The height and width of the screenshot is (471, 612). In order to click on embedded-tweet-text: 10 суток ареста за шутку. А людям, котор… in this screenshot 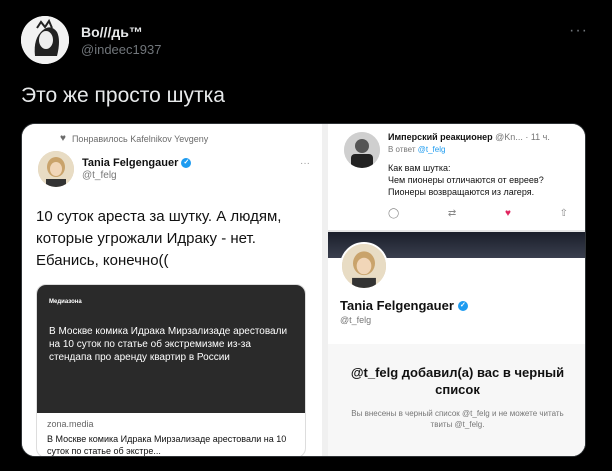, I will do `click(159, 238)`.